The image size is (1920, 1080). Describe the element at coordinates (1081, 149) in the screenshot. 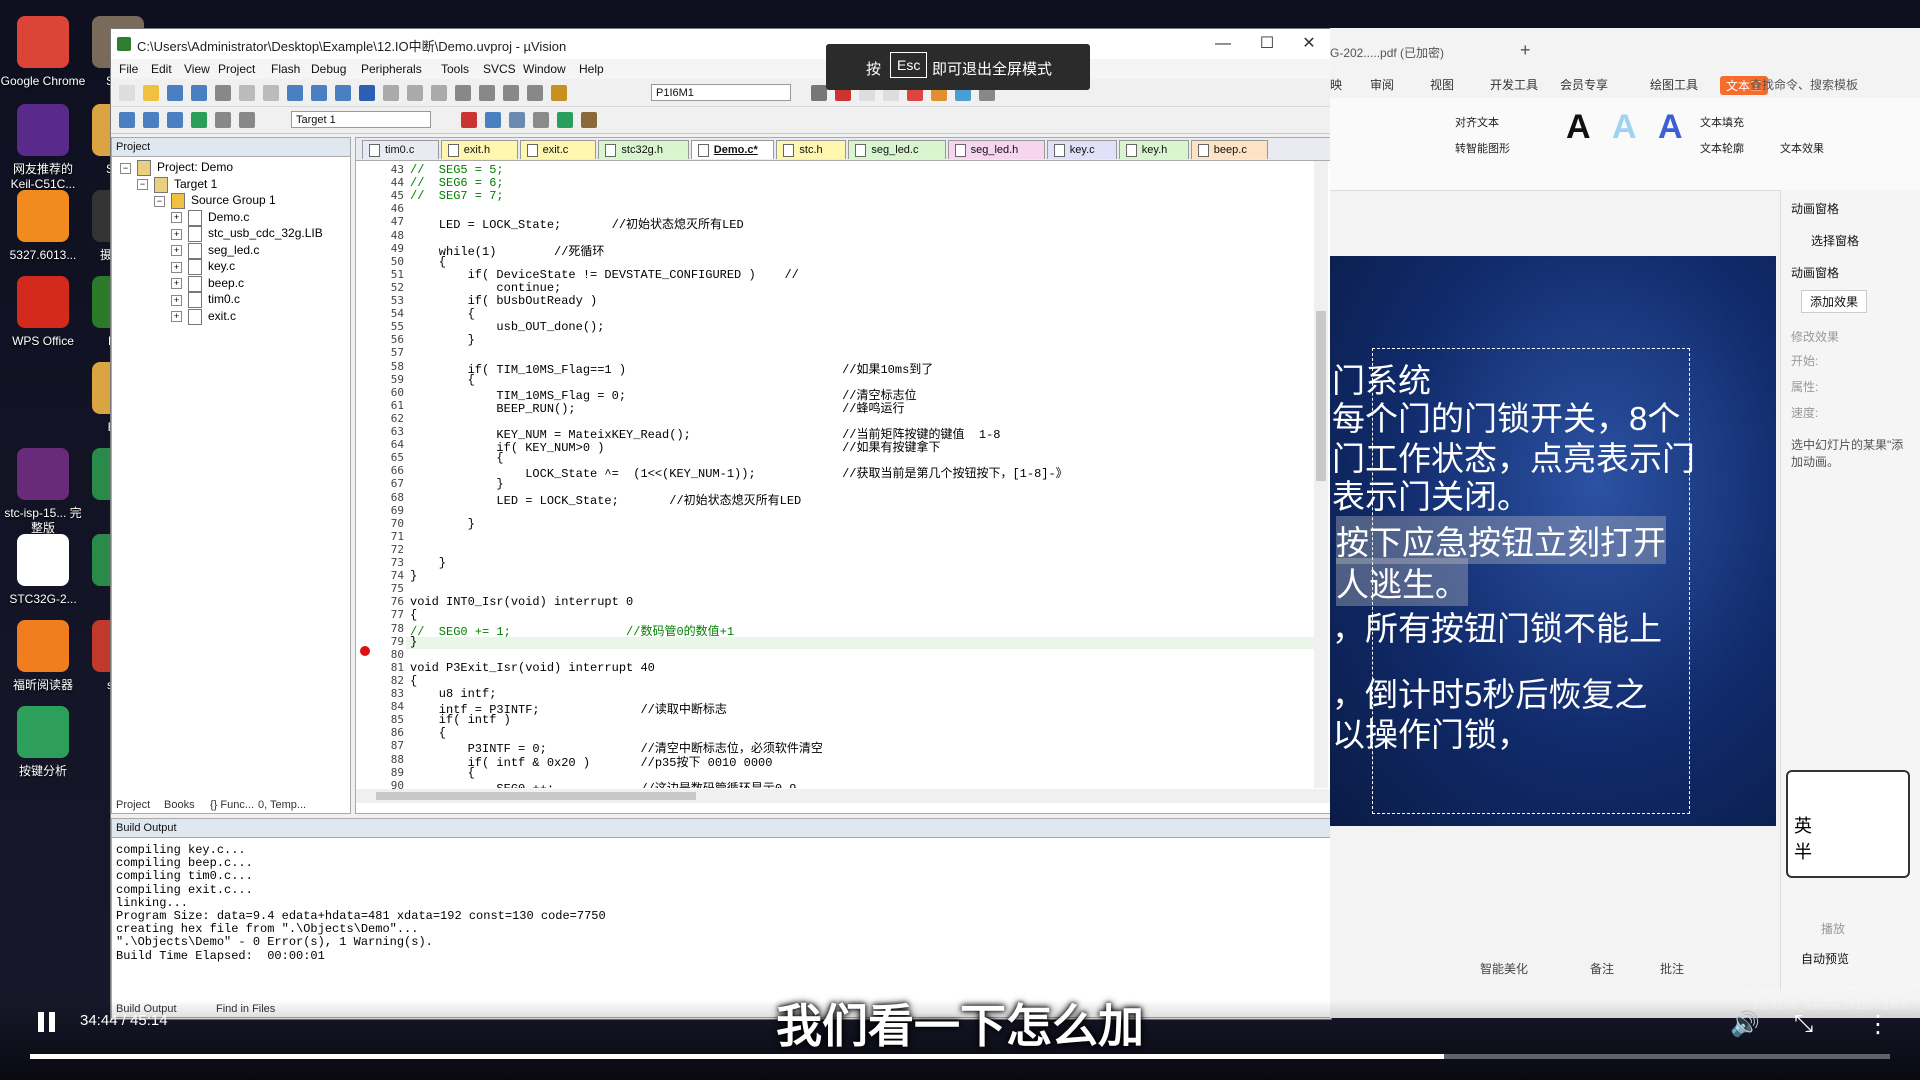

I see `file-tab: key.c` at that location.